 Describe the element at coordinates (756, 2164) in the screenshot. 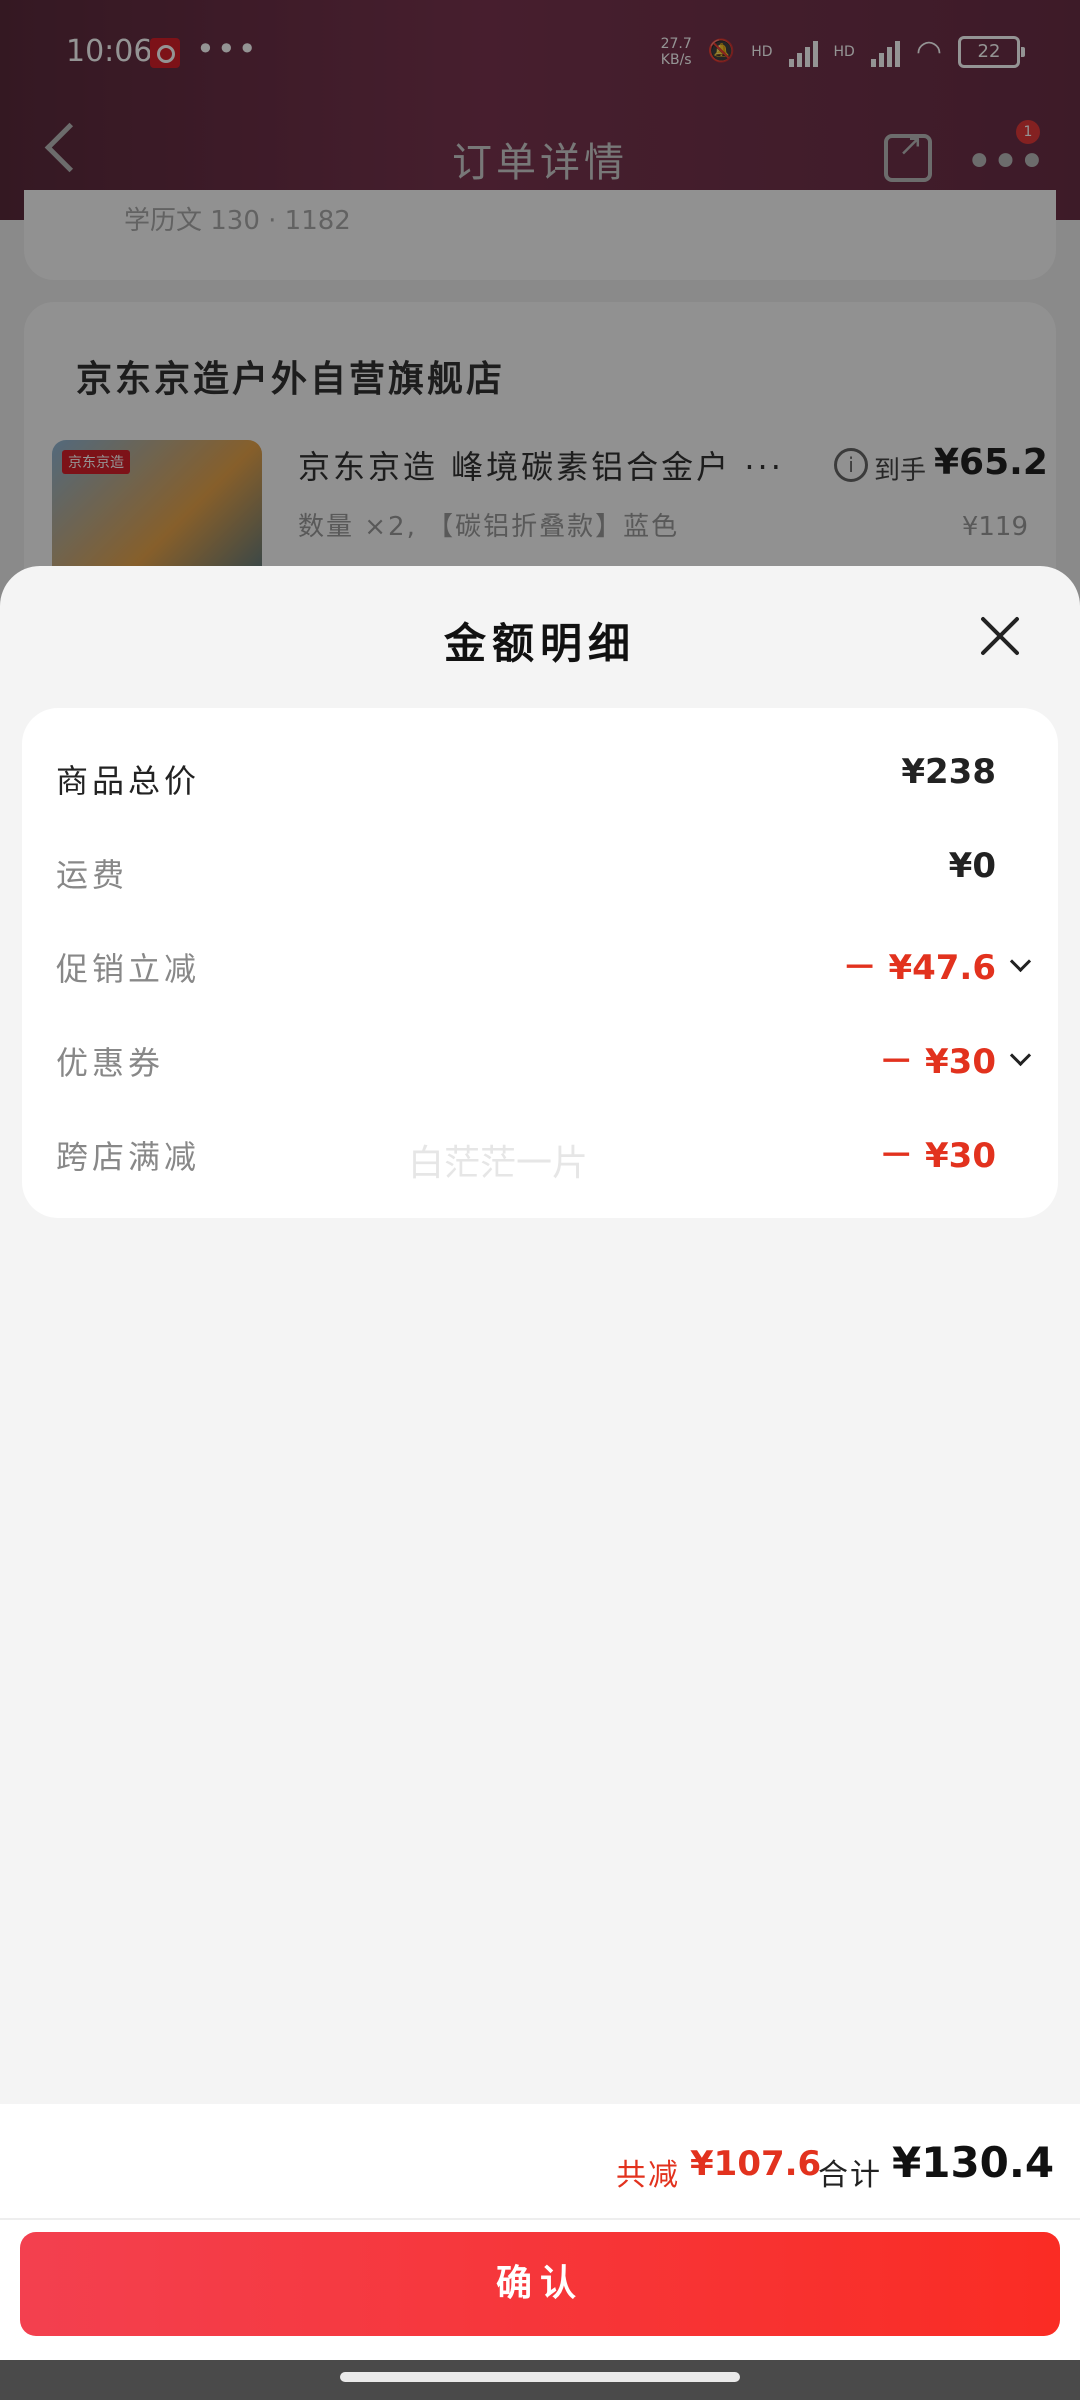

I see `total-saved-amount: ¥107.6` at that location.